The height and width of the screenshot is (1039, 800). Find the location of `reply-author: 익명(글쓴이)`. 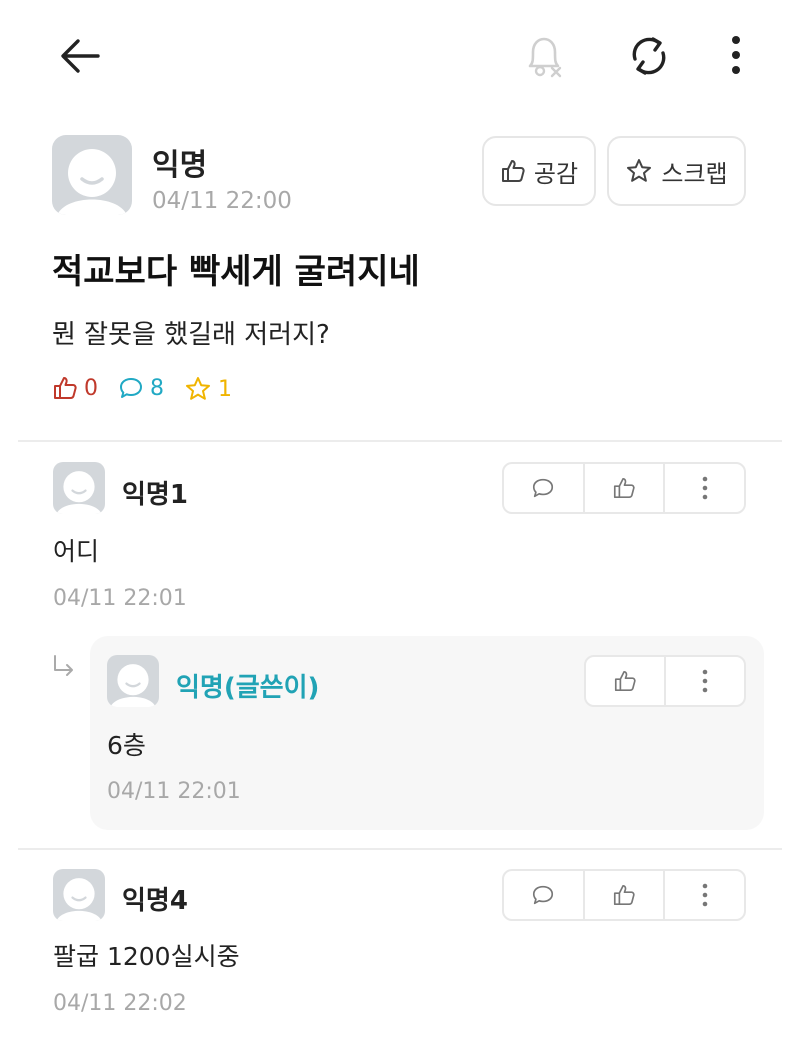

reply-author: 익명(글쓴이) is located at coordinates (248, 688).